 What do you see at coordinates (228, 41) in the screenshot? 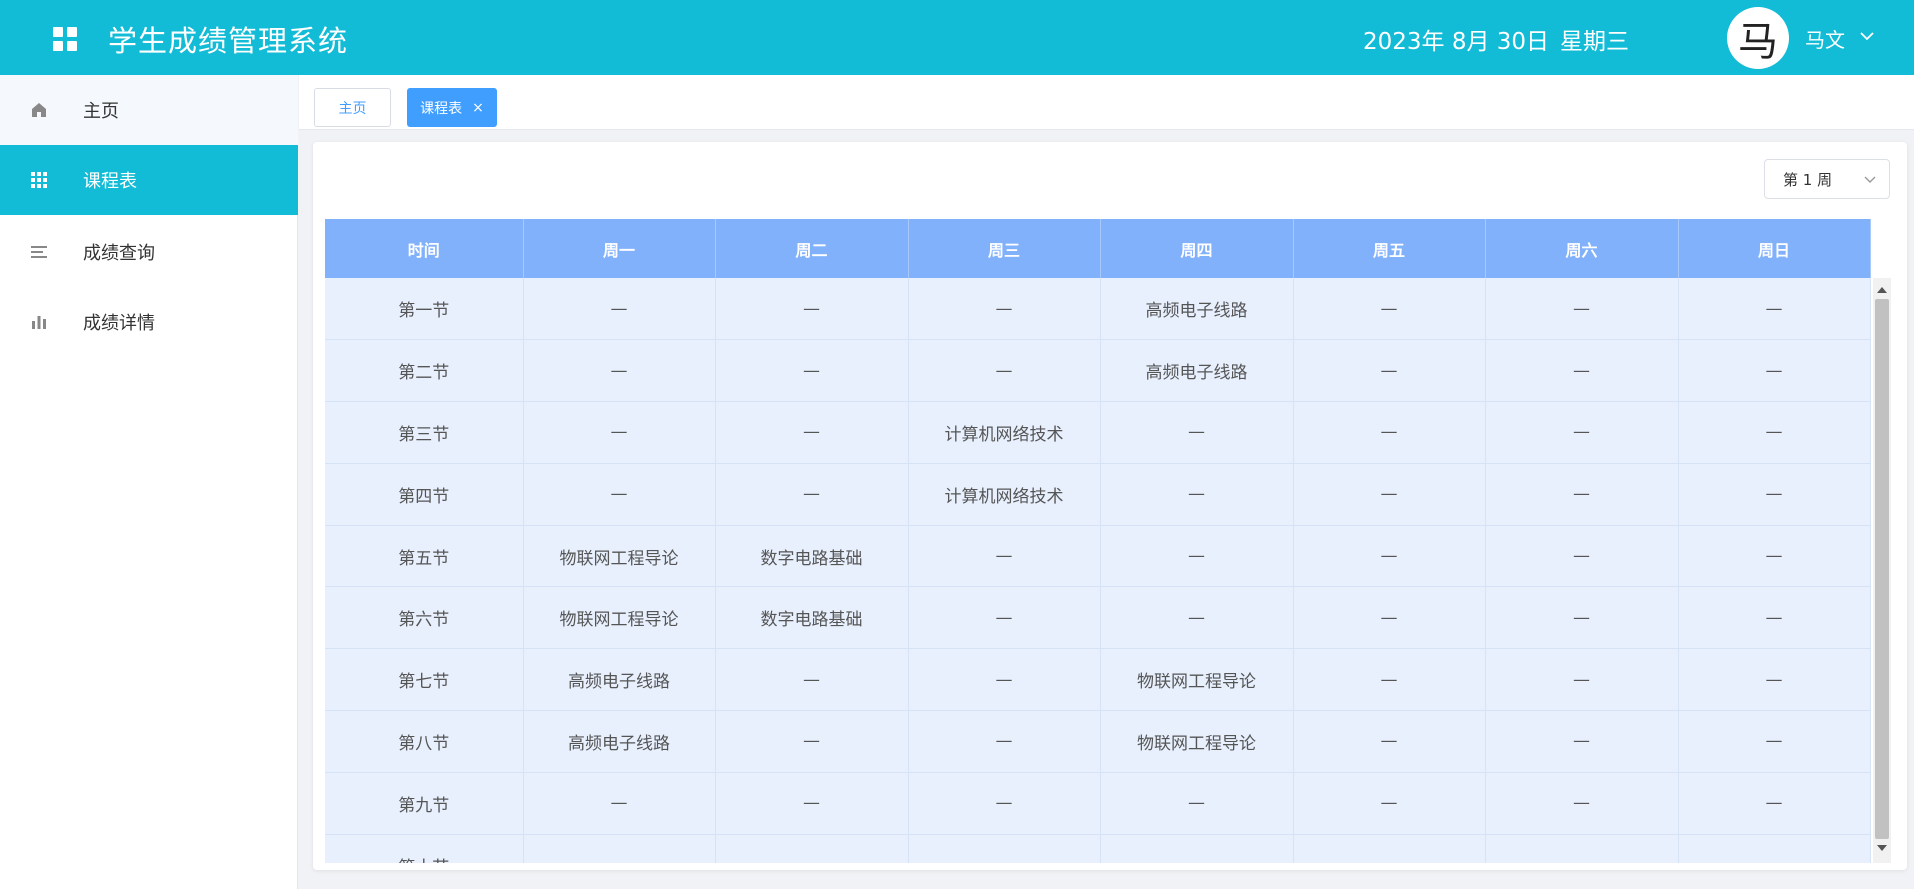
I see `app-title: 学生成绩管理系统` at bounding box center [228, 41].